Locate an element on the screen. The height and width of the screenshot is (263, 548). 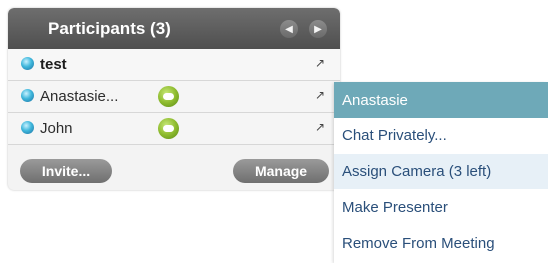
panel-header: Participants (3) ◀ ▶ is located at coordinates (174, 28).